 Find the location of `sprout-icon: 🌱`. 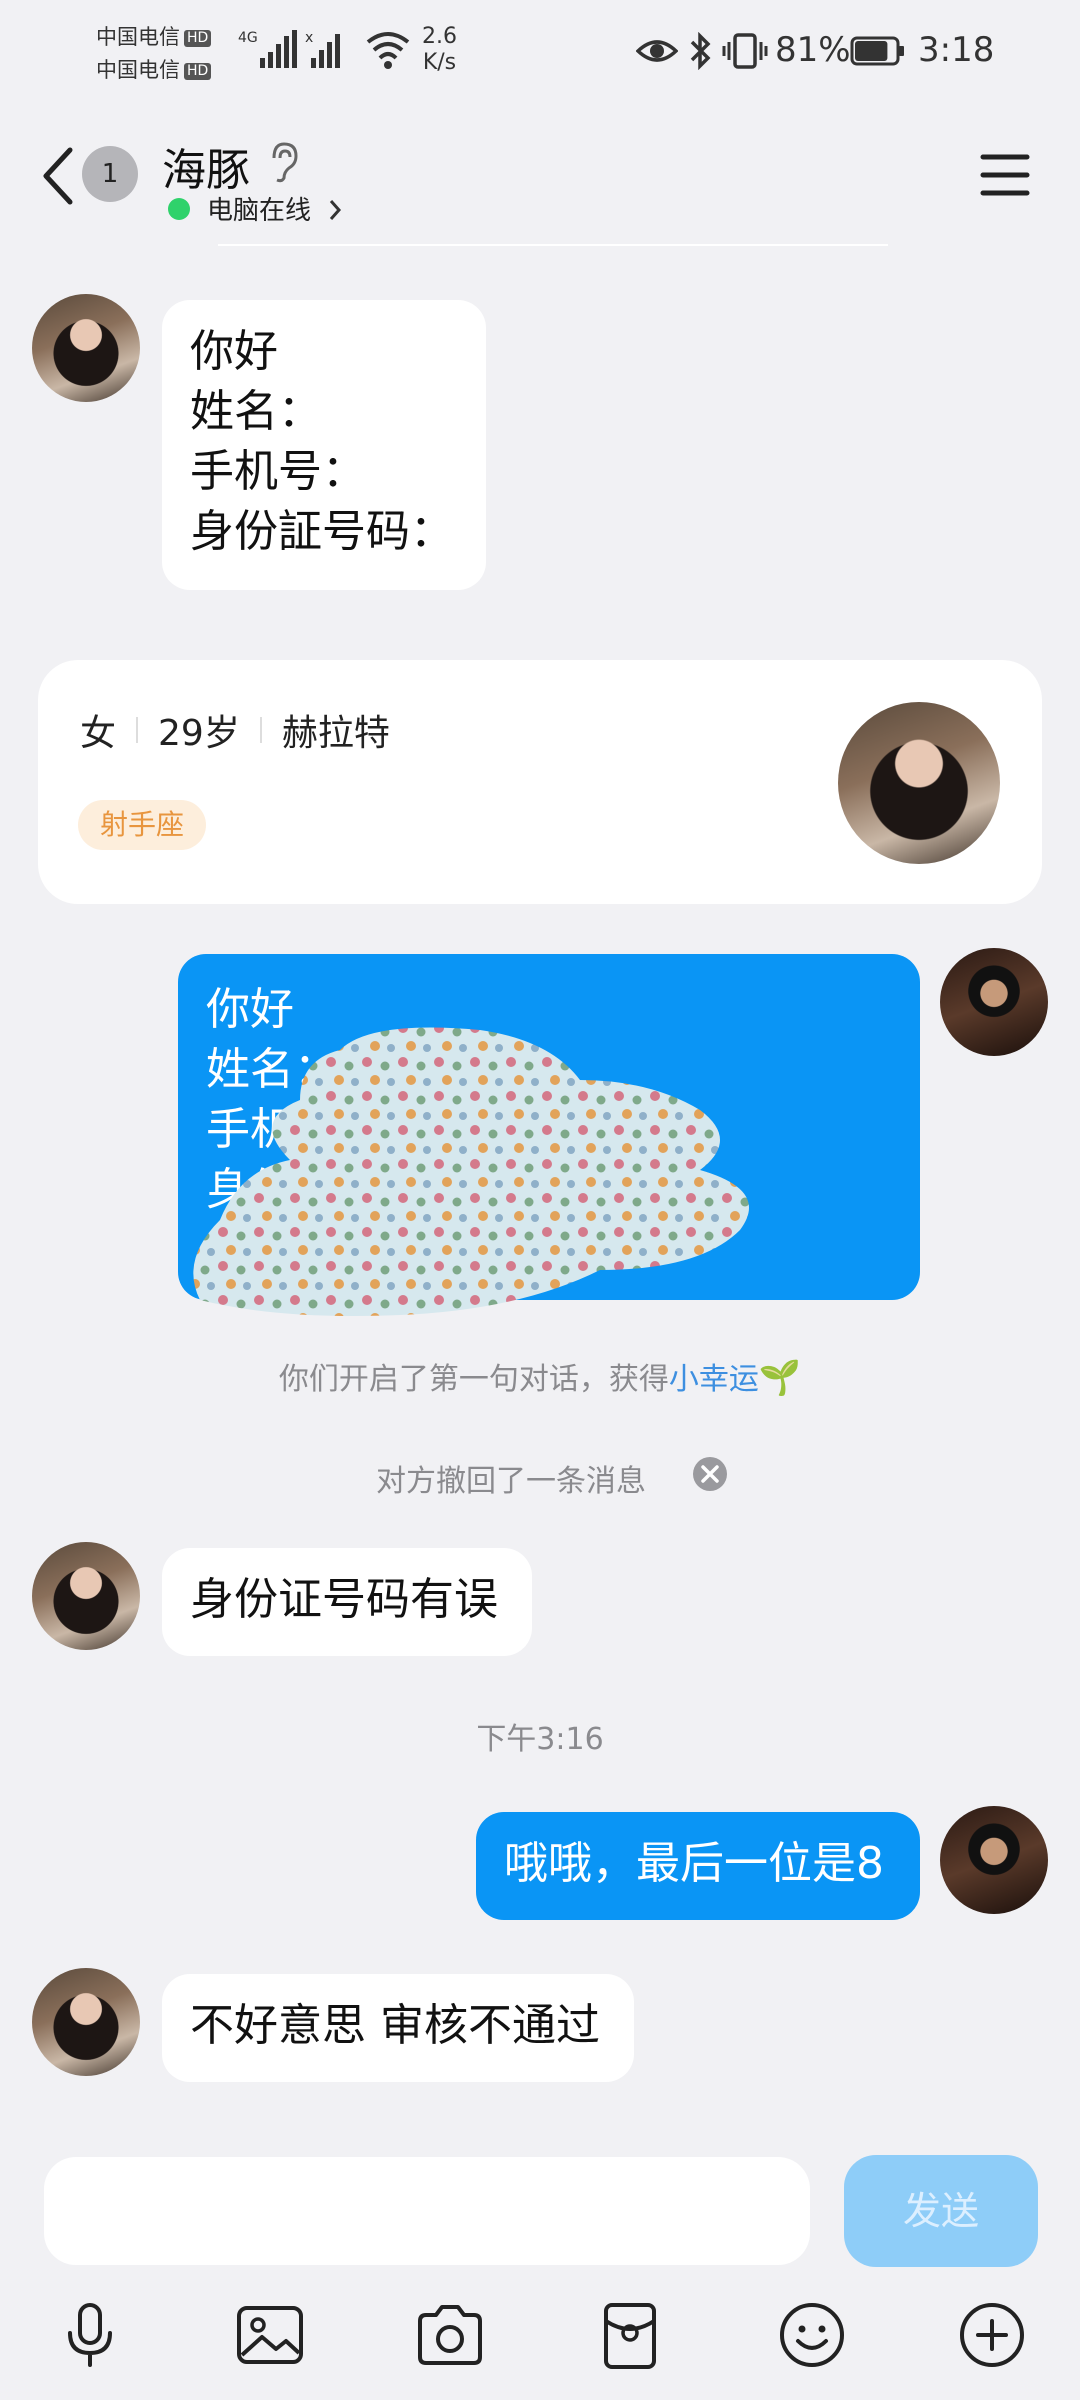

sprout-icon: 🌱 is located at coordinates (780, 1378).